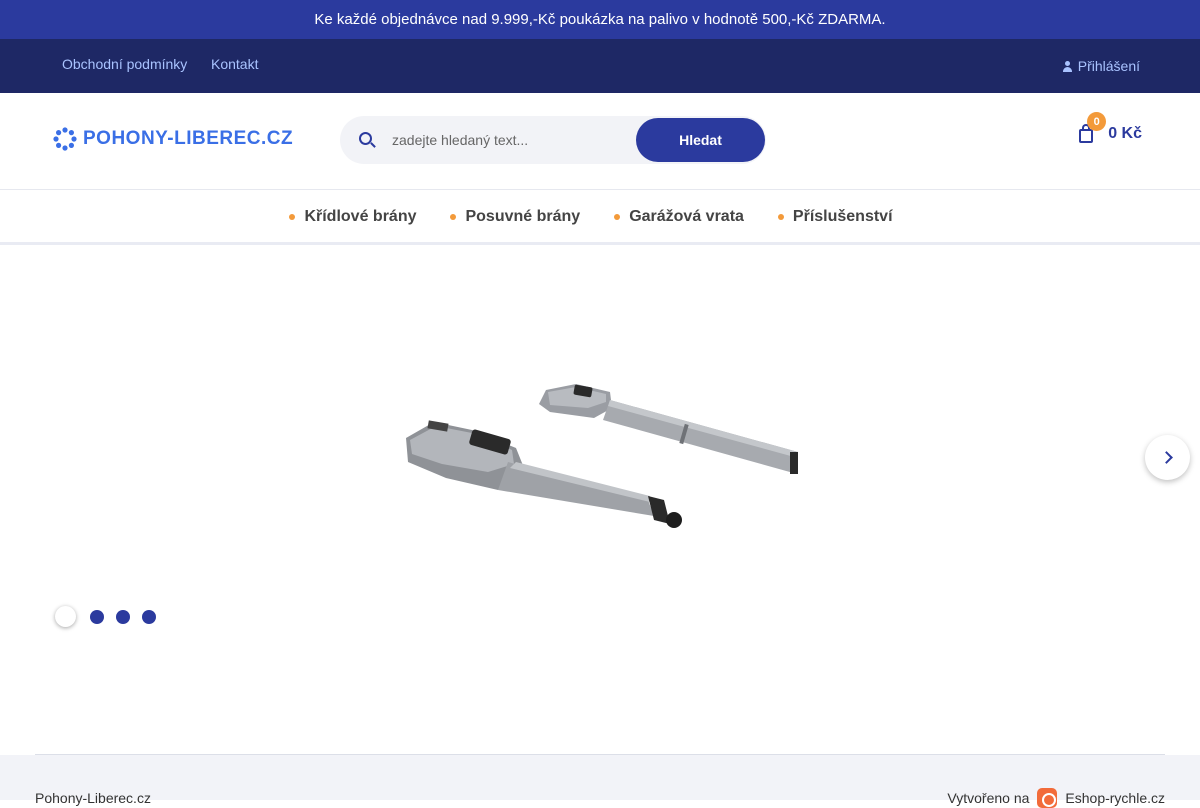  I want to click on category-sliding-gates: Posuvné brány, so click(515, 217).